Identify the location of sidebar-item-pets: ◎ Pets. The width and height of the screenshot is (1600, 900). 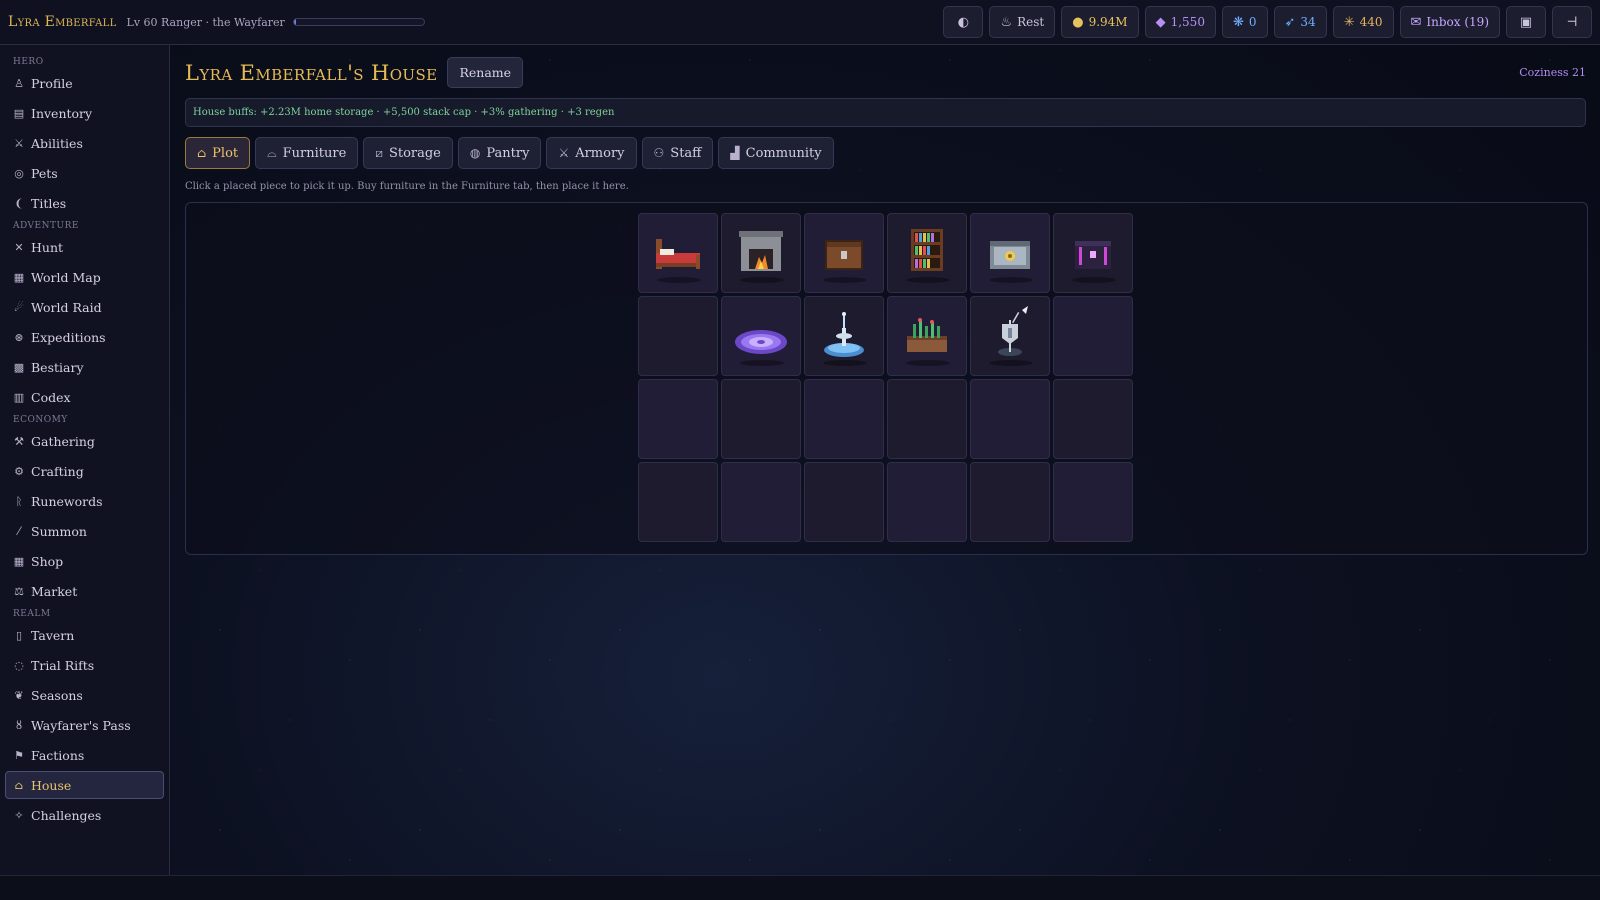
(84, 173).